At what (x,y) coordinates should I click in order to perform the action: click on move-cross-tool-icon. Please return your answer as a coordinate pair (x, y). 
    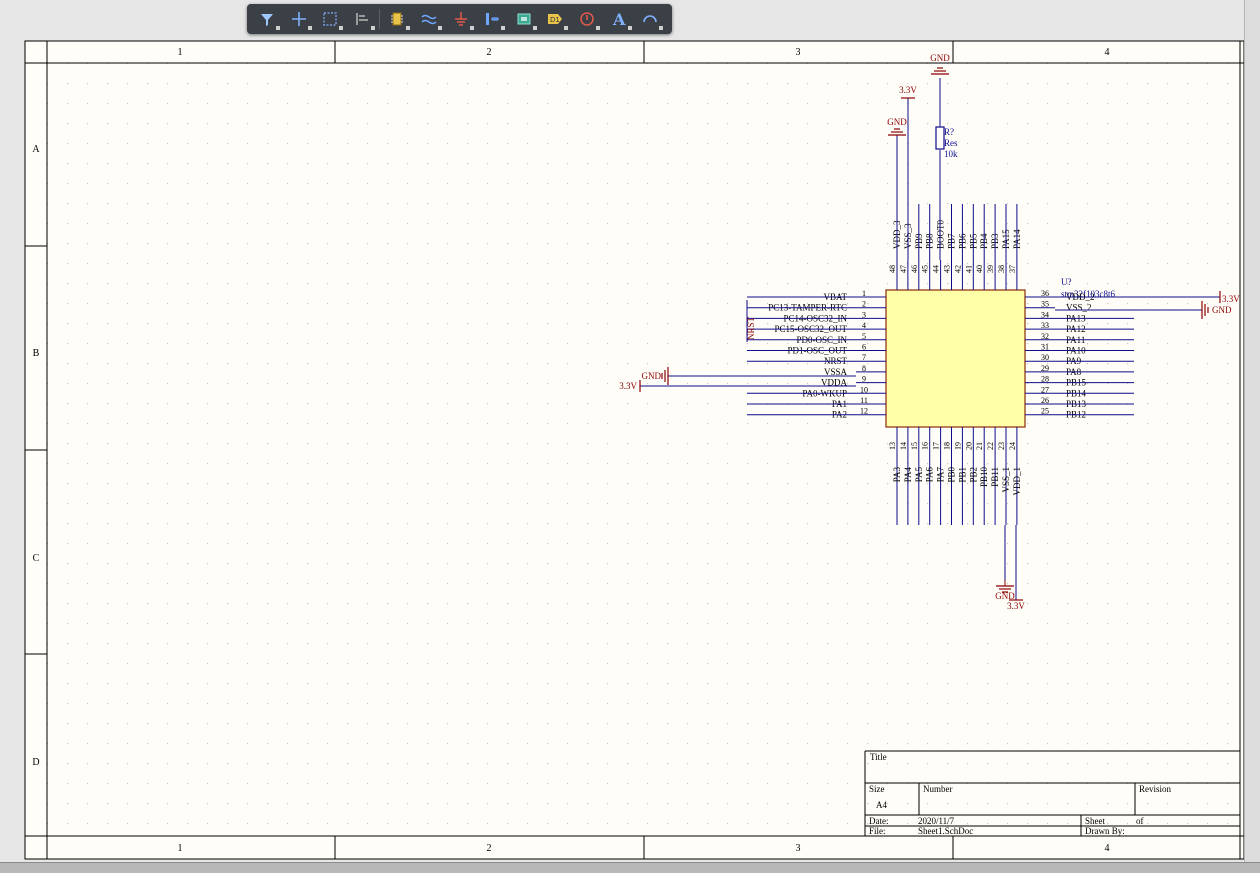
    Looking at the image, I should click on (299, 19).